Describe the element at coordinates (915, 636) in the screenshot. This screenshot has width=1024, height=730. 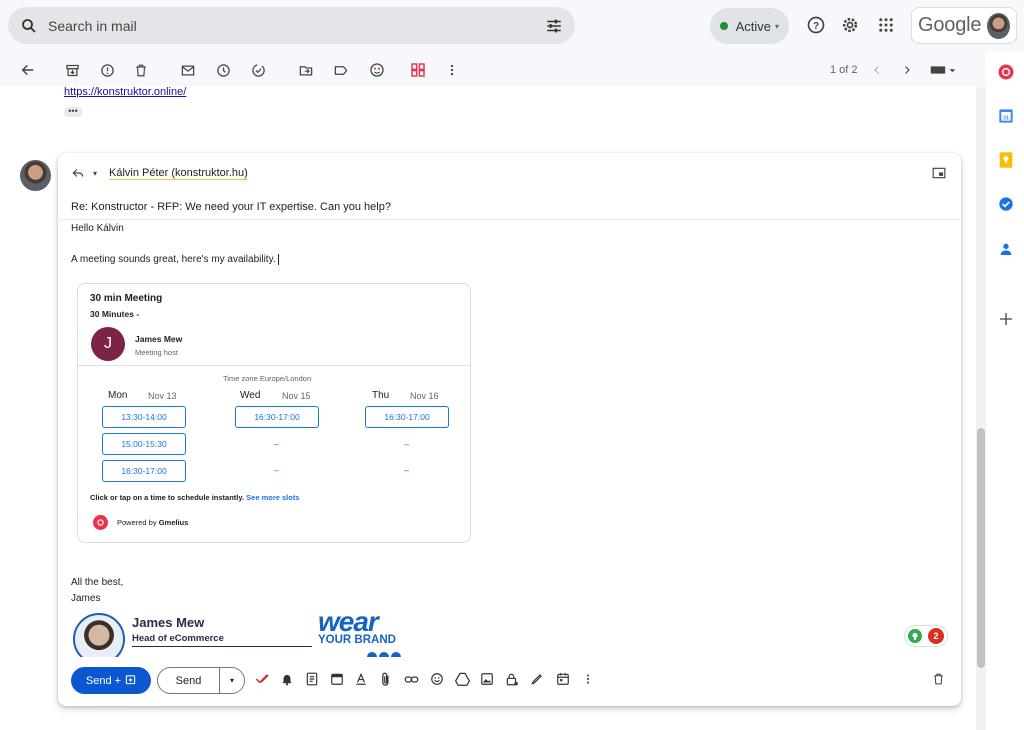
I see `lightbulb-icon` at that location.